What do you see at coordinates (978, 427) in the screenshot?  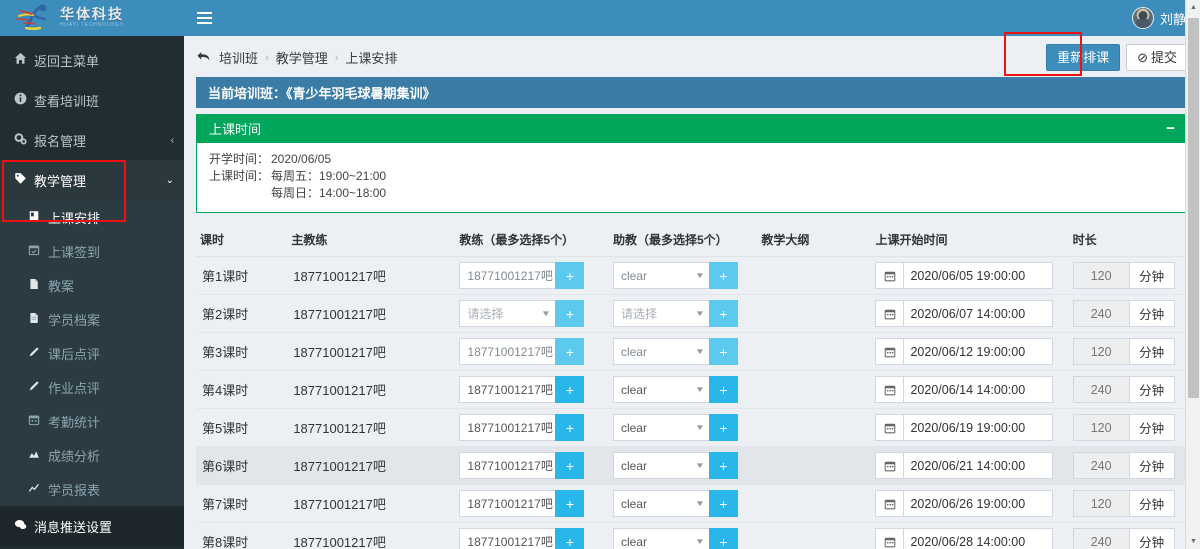 I see `start-time-input: 2020/06/19 19:00:00` at bounding box center [978, 427].